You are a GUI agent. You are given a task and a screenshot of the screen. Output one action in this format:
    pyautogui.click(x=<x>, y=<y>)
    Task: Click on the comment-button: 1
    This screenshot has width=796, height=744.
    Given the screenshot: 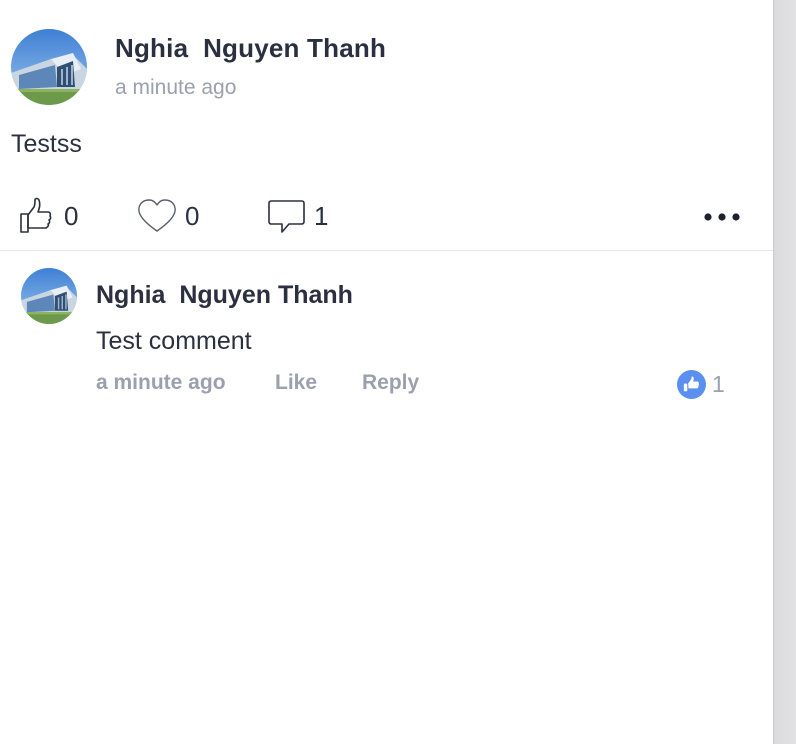 What is the action you would take?
    pyautogui.click(x=298, y=216)
    